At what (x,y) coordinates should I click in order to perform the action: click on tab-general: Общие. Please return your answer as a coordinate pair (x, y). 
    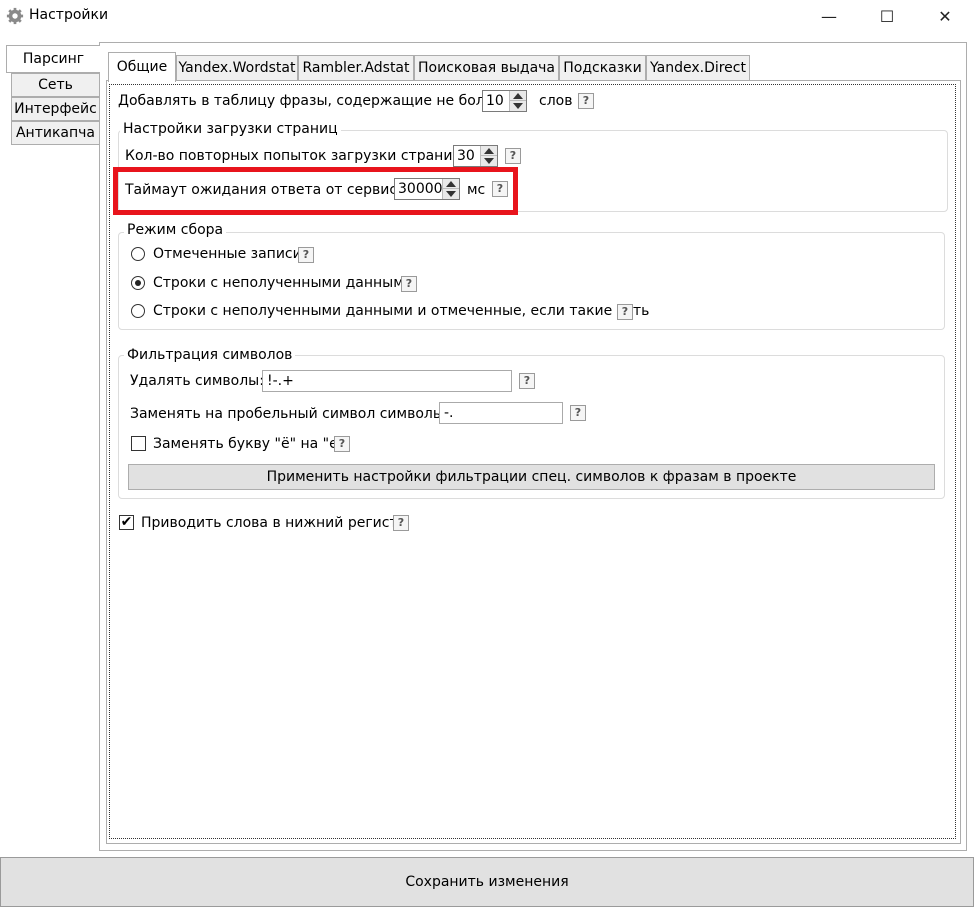
    Looking at the image, I should click on (142, 67).